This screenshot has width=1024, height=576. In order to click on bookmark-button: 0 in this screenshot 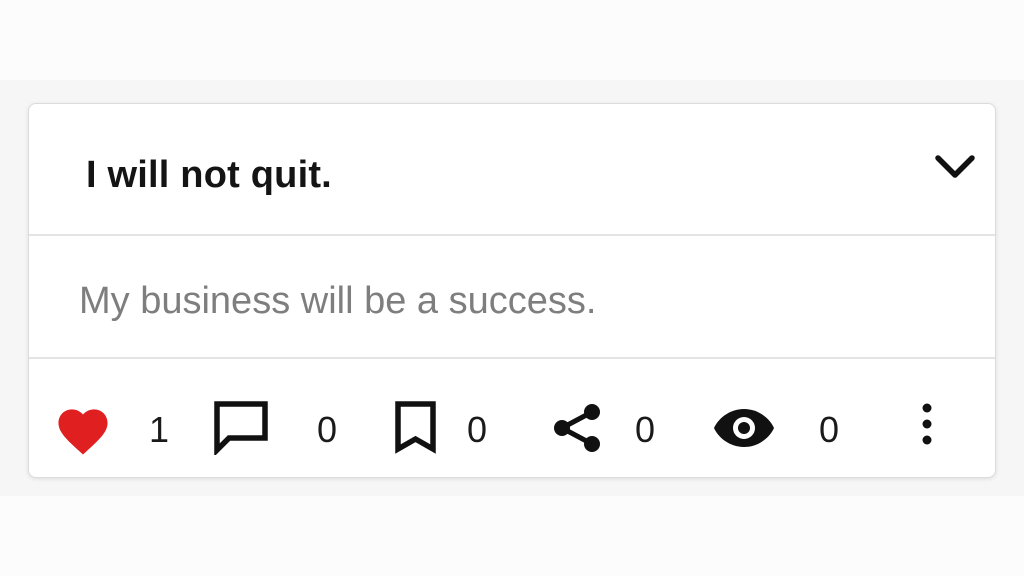, I will do `click(449, 419)`.